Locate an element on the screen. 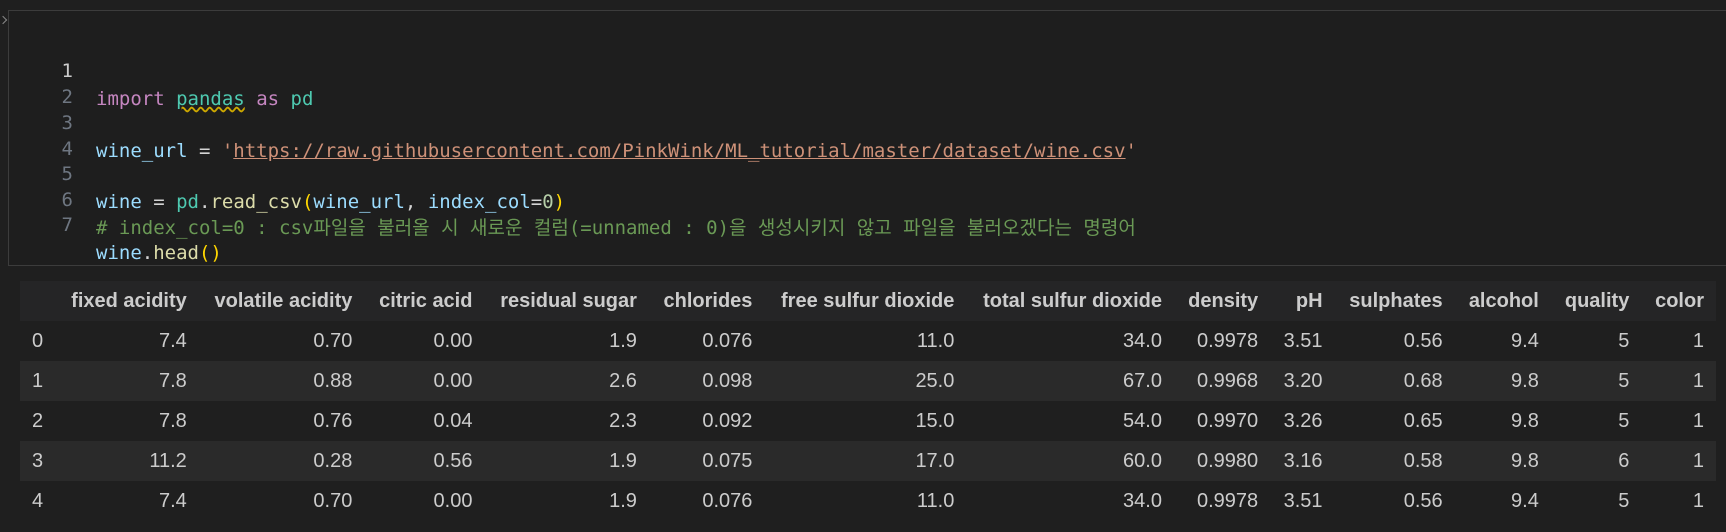  table-cell: 0.04 is located at coordinates (424, 421).